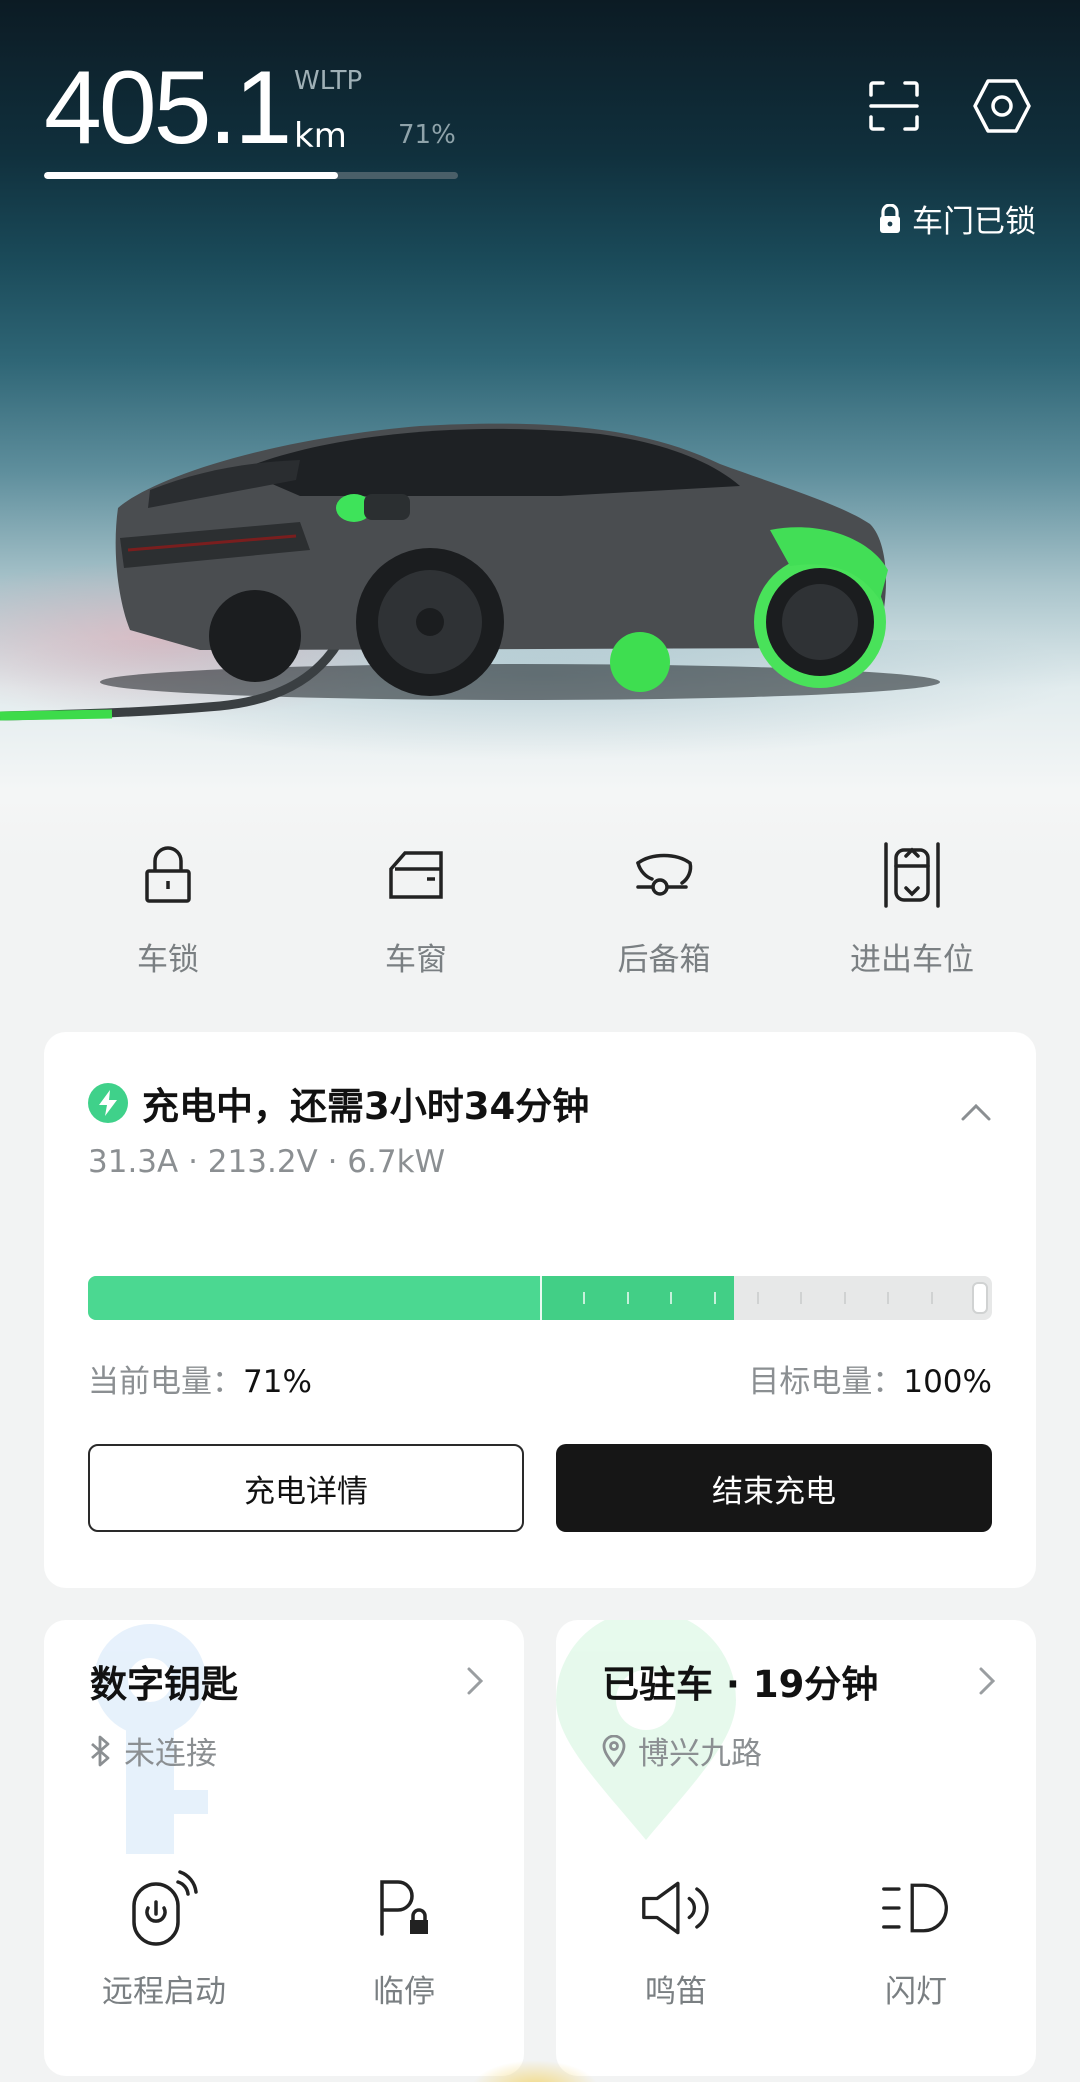 Image resolution: width=1080 pixels, height=2082 pixels. Describe the element at coordinates (664, 960) in the screenshot. I see `quick-action-label: 后备箱` at that location.